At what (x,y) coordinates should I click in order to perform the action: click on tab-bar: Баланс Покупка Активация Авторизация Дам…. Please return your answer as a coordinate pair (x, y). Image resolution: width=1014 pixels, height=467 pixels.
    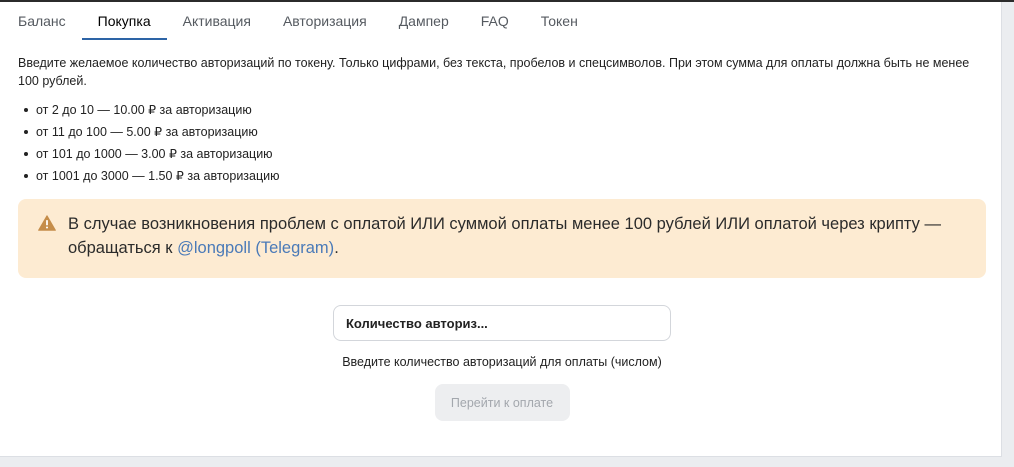
    Looking at the image, I should click on (297, 21).